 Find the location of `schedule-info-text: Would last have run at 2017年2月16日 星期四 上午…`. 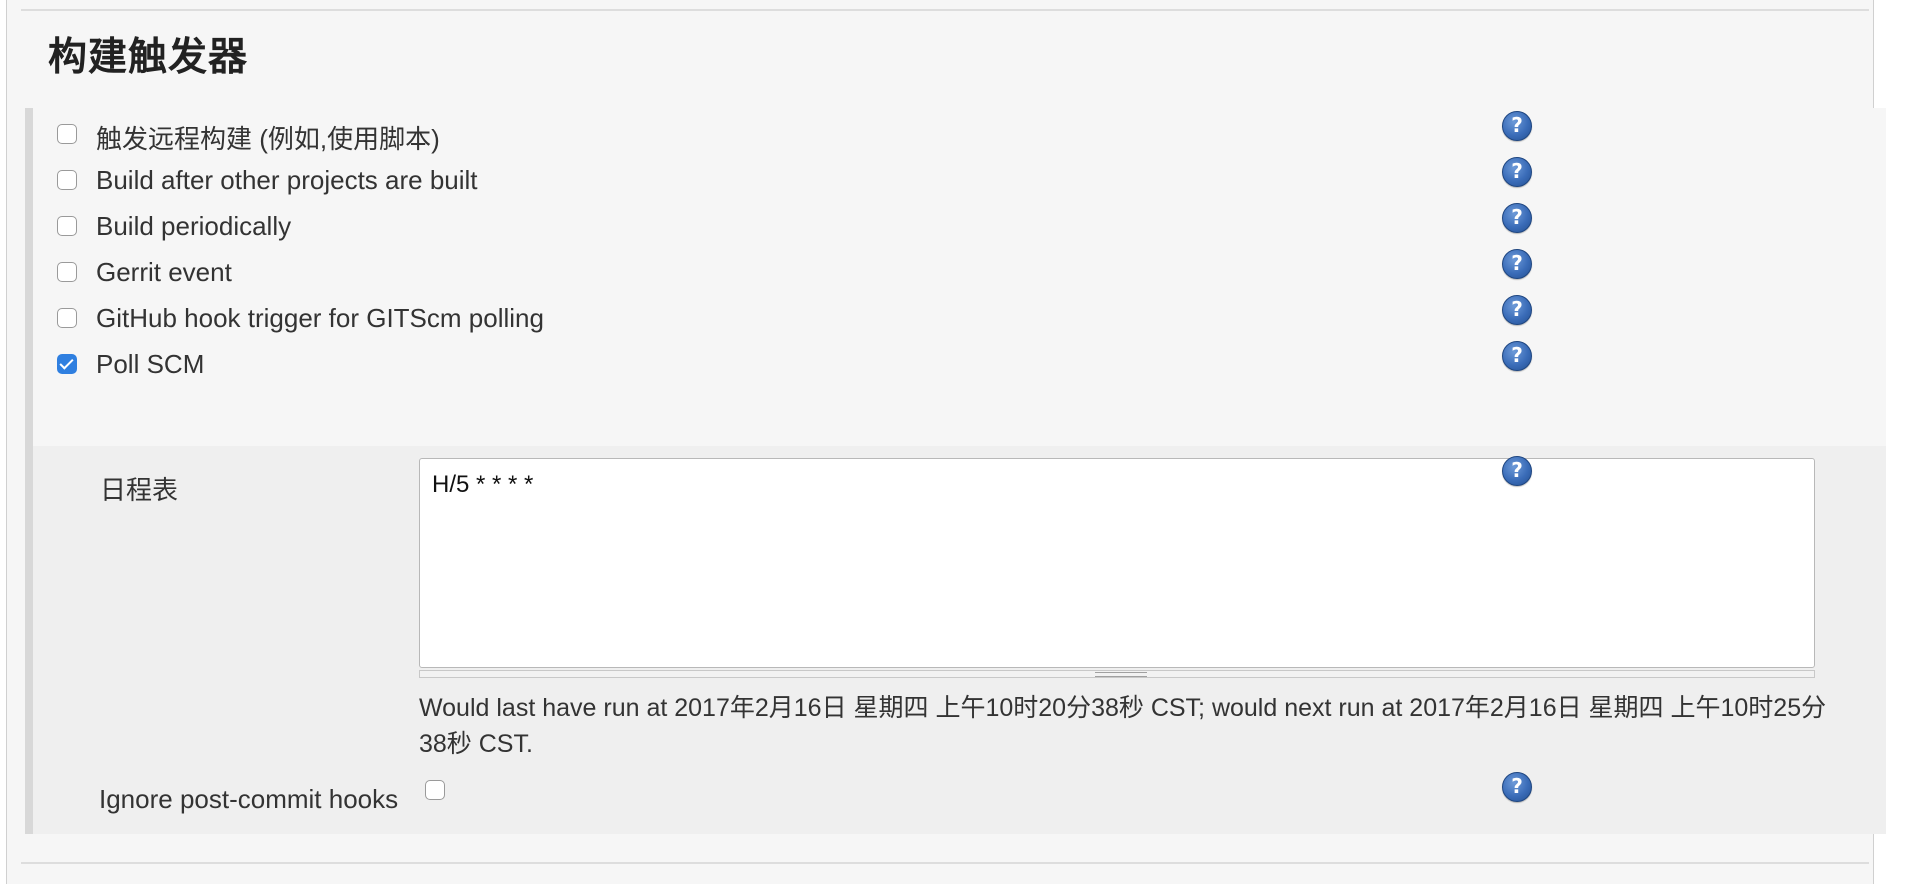

schedule-info-text: Would last have run at 2017年2月16日 星期四 上午… is located at coordinates (1123, 726).